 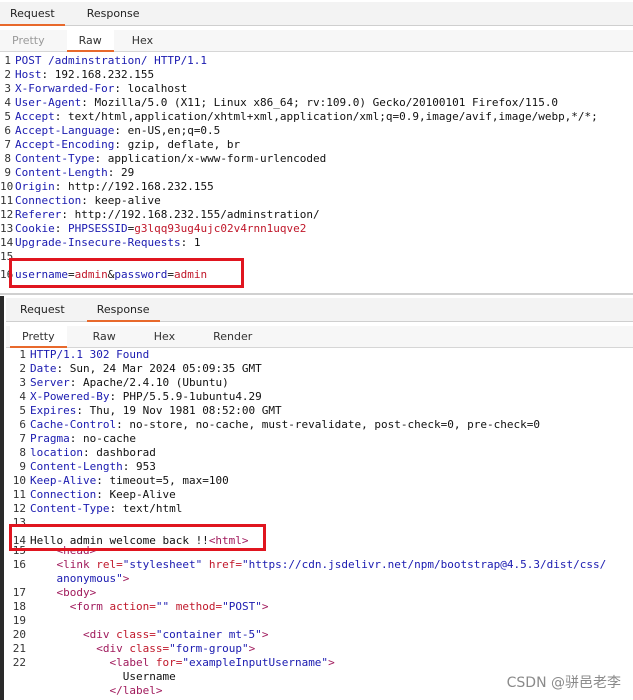 What do you see at coordinates (104, 336) in the screenshot?
I see `tab-raw-bottom: Raw` at bounding box center [104, 336].